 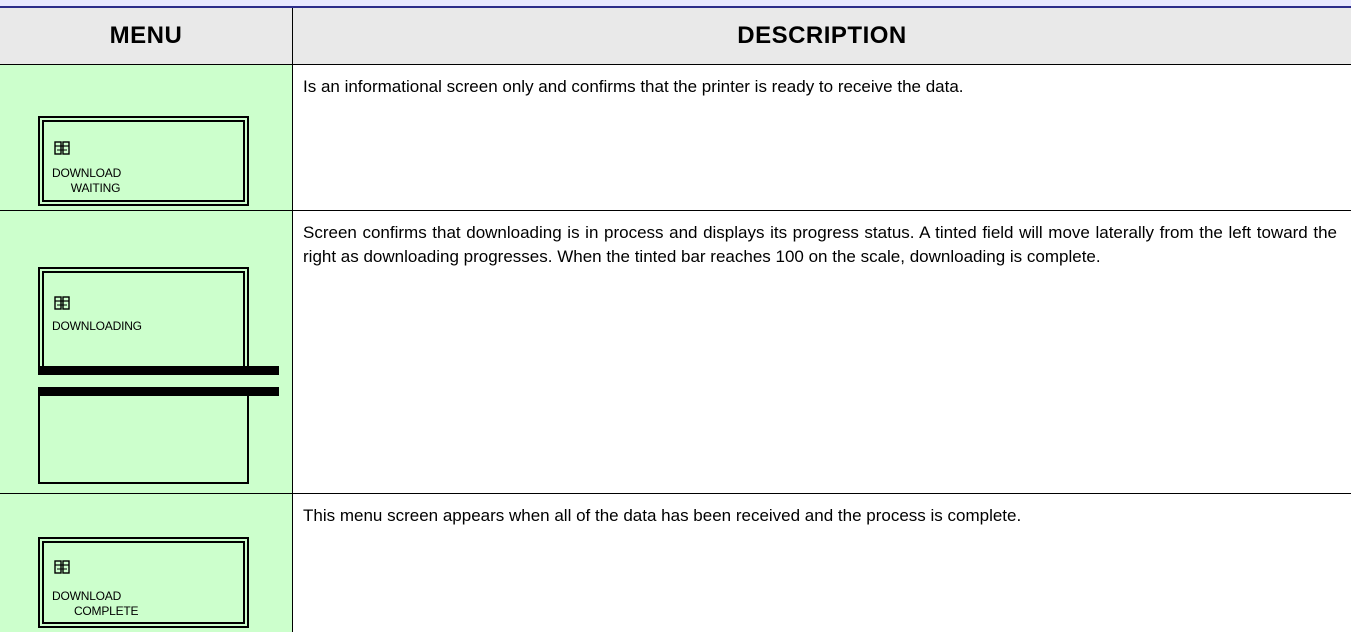 What do you see at coordinates (95, 611) in the screenshot?
I see `lcd-line-2: COMPLETE` at bounding box center [95, 611].